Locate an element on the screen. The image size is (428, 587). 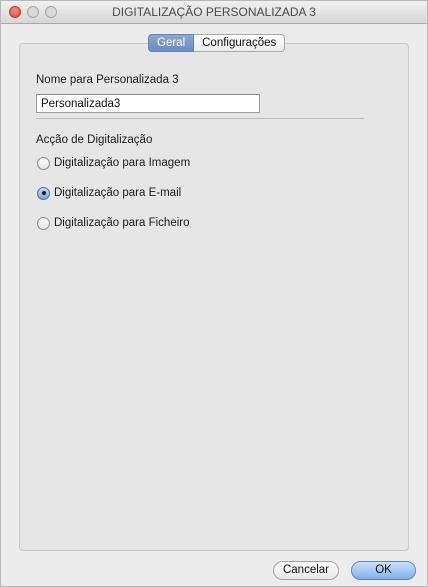
section-divider is located at coordinates (200, 118).